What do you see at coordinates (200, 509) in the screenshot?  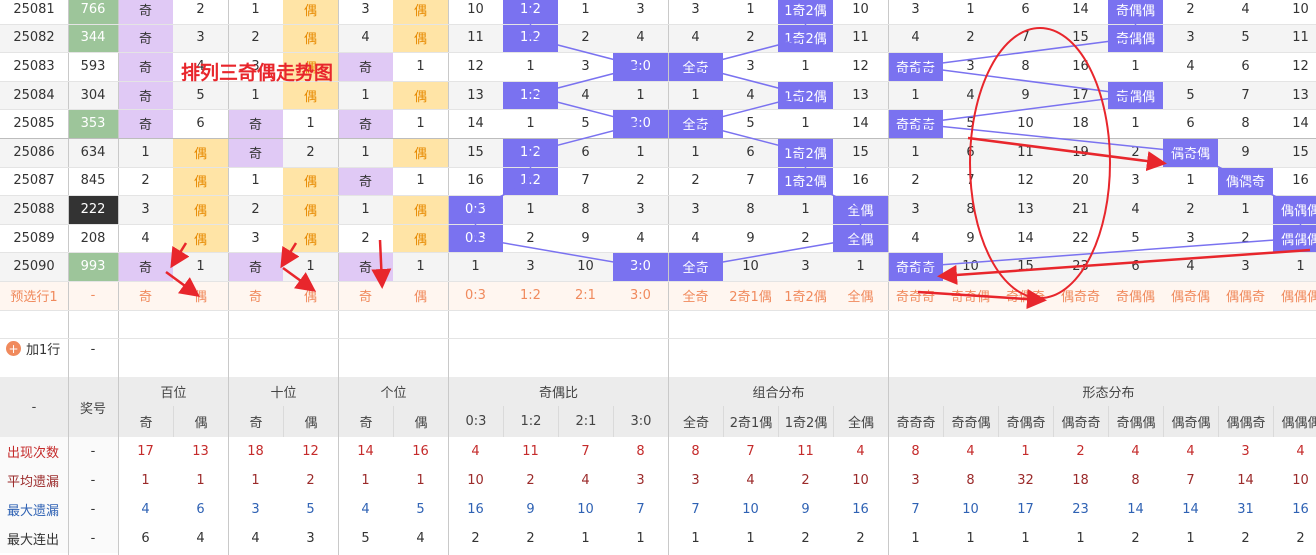 I see `stat-value: 6` at bounding box center [200, 509].